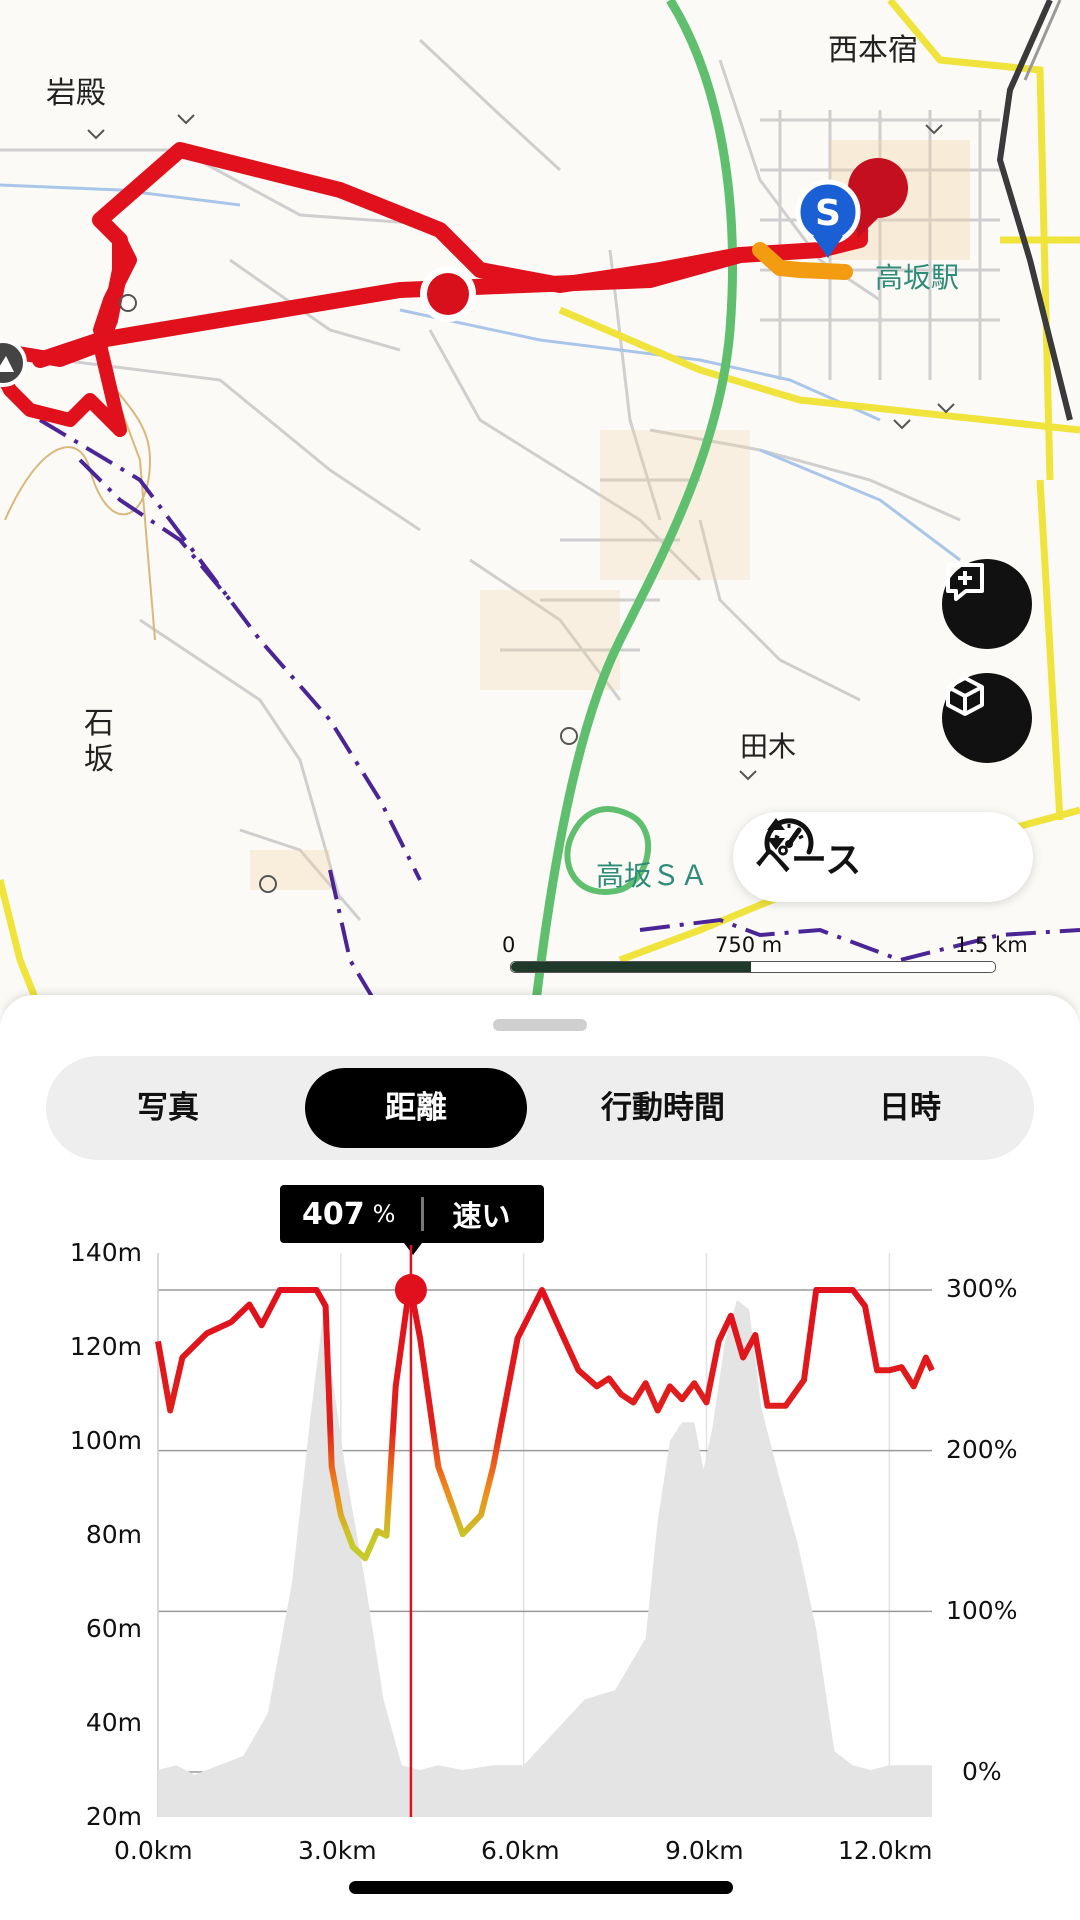  What do you see at coordinates (991, 945) in the screenshot?
I see `scale-label-max: 1.5 km` at bounding box center [991, 945].